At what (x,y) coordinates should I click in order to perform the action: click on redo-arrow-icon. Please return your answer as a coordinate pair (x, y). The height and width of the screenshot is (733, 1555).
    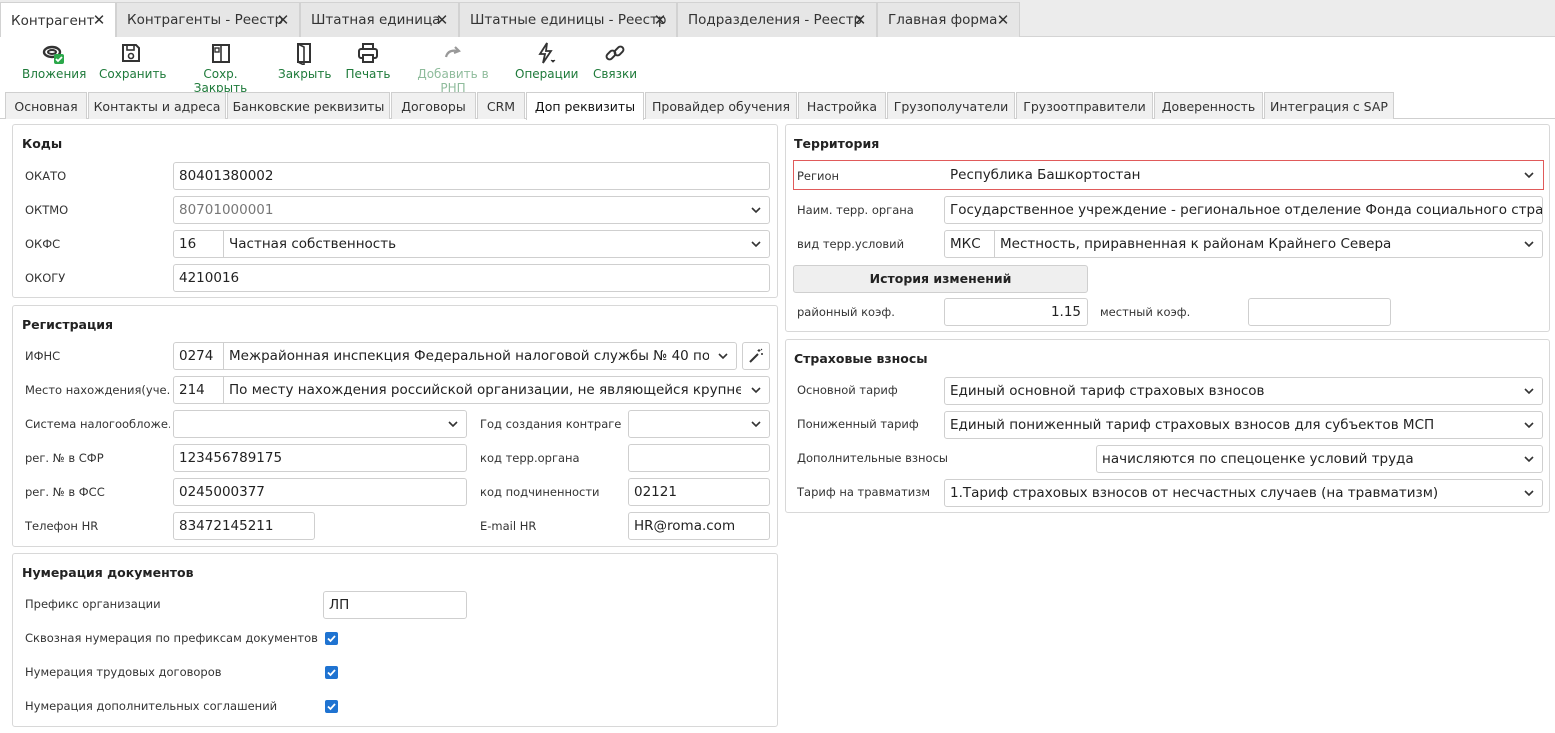
    Looking at the image, I should click on (452, 52).